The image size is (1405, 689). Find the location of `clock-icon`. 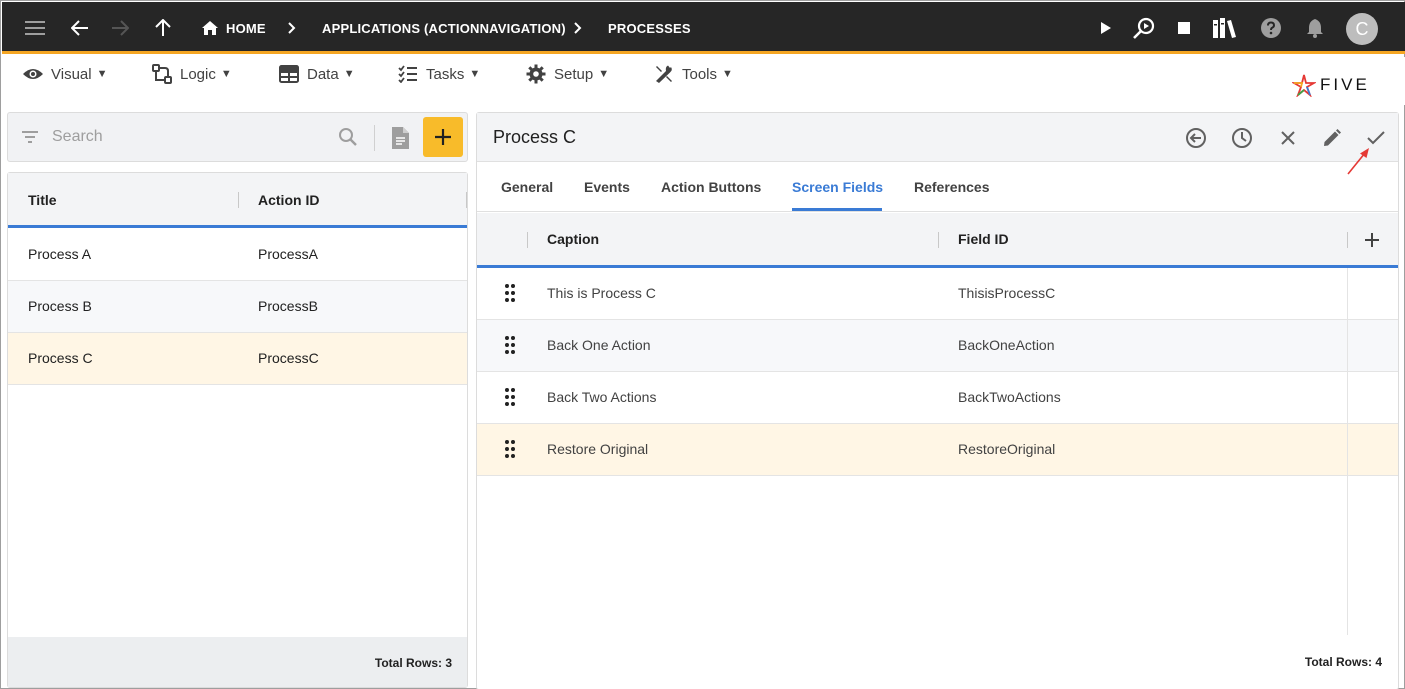

clock-icon is located at coordinates (1242, 138).